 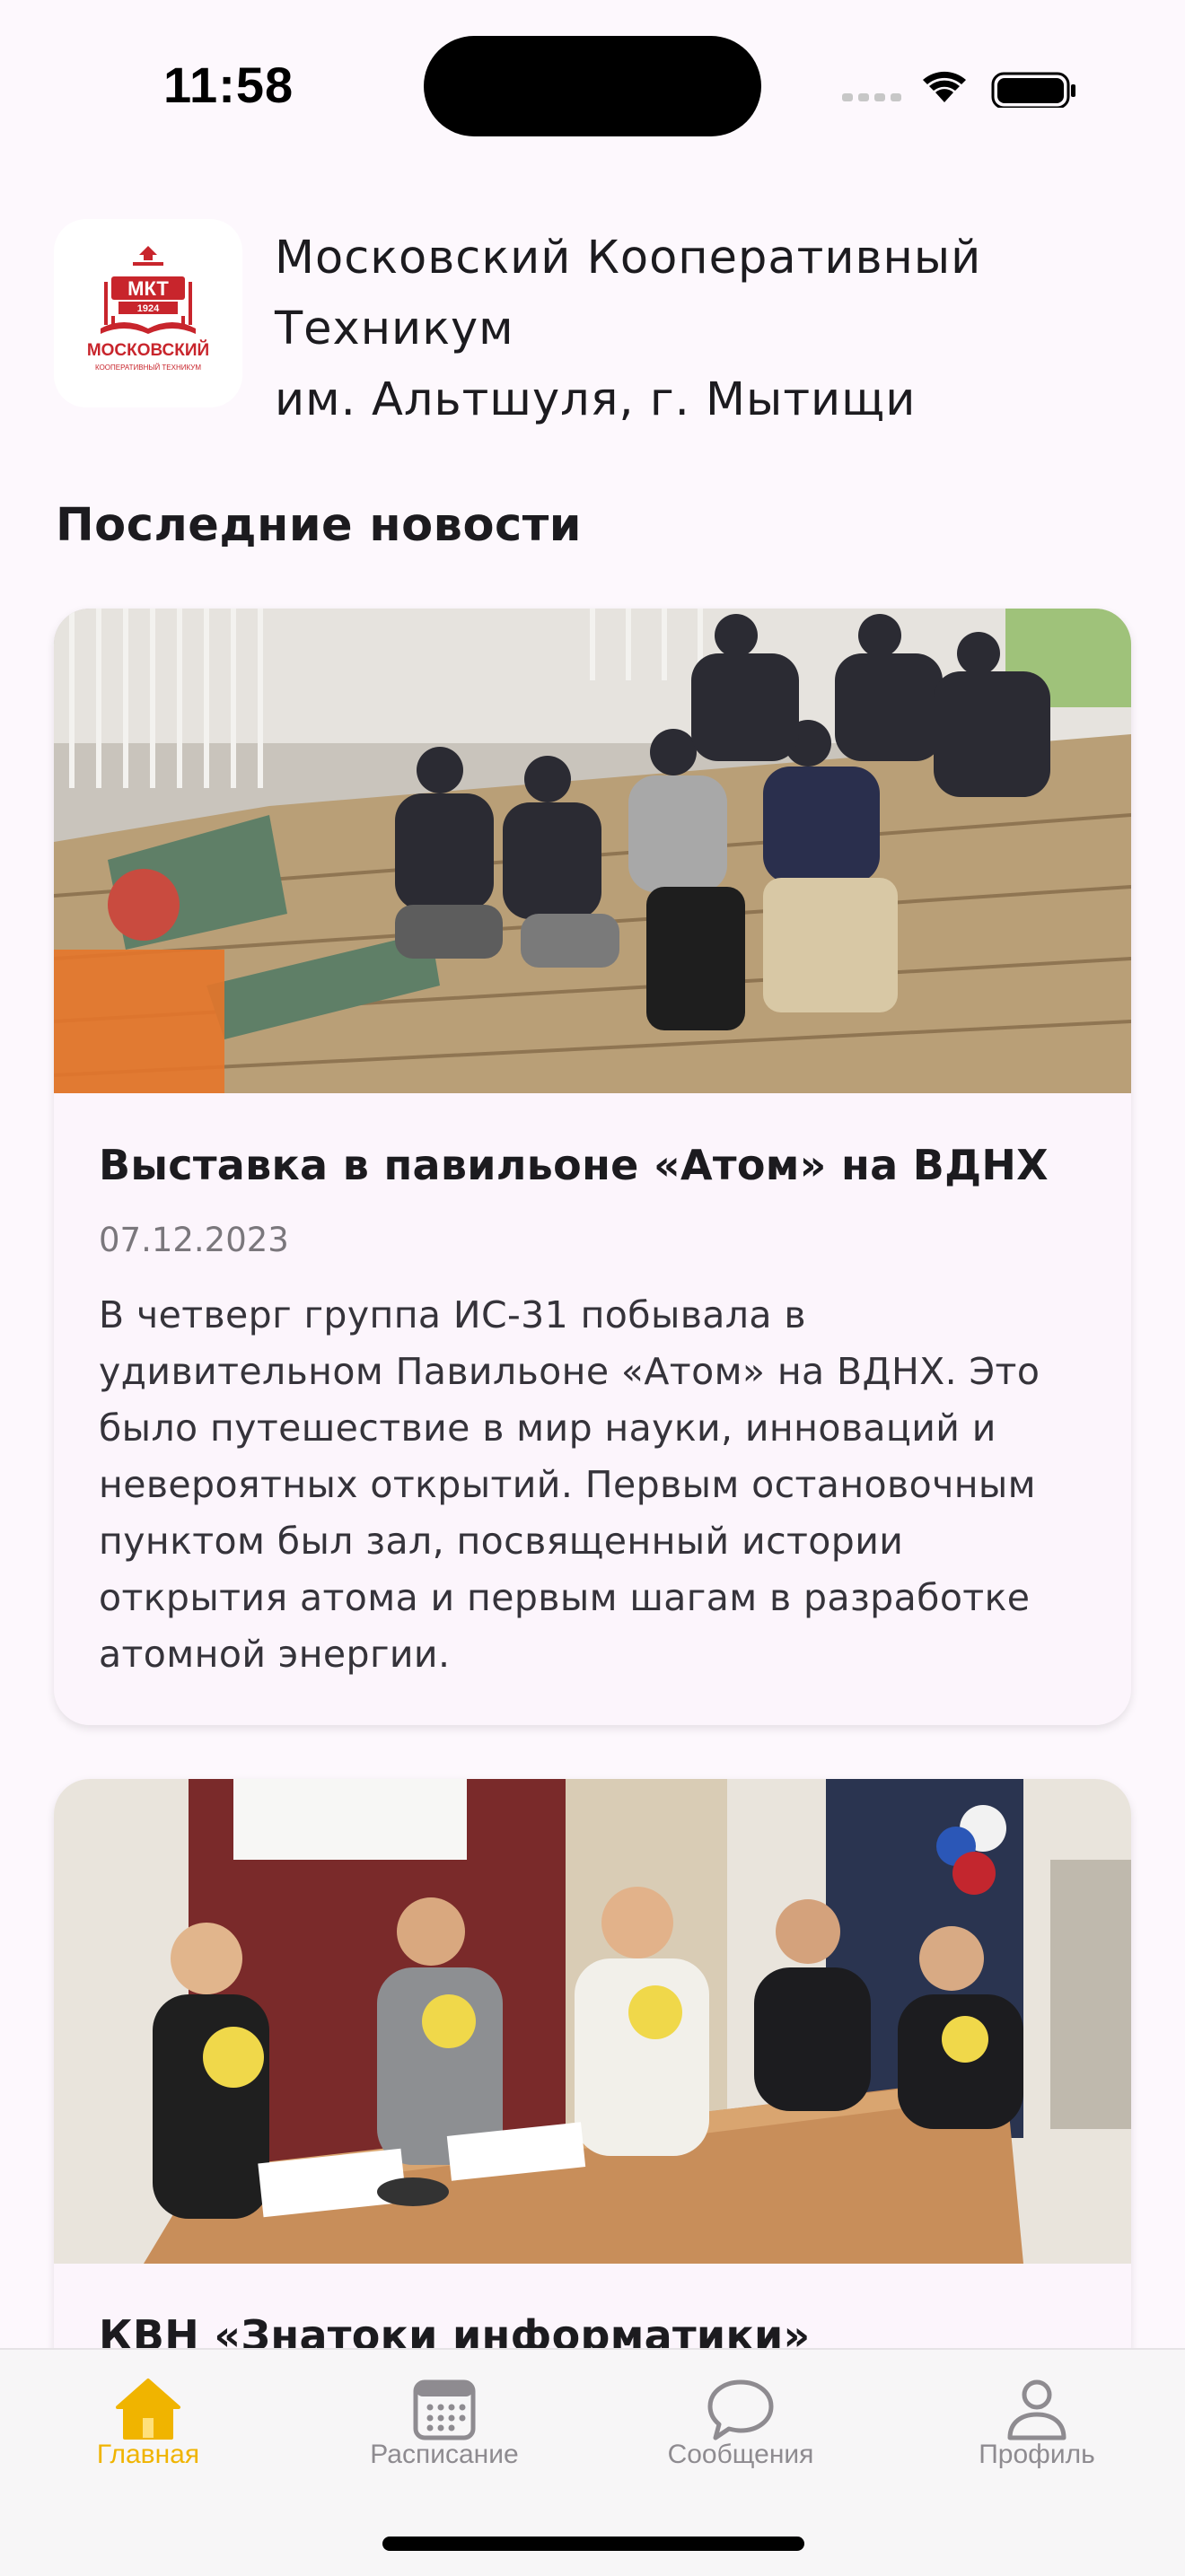 I want to click on dynamic-island, so click(x=592, y=86).